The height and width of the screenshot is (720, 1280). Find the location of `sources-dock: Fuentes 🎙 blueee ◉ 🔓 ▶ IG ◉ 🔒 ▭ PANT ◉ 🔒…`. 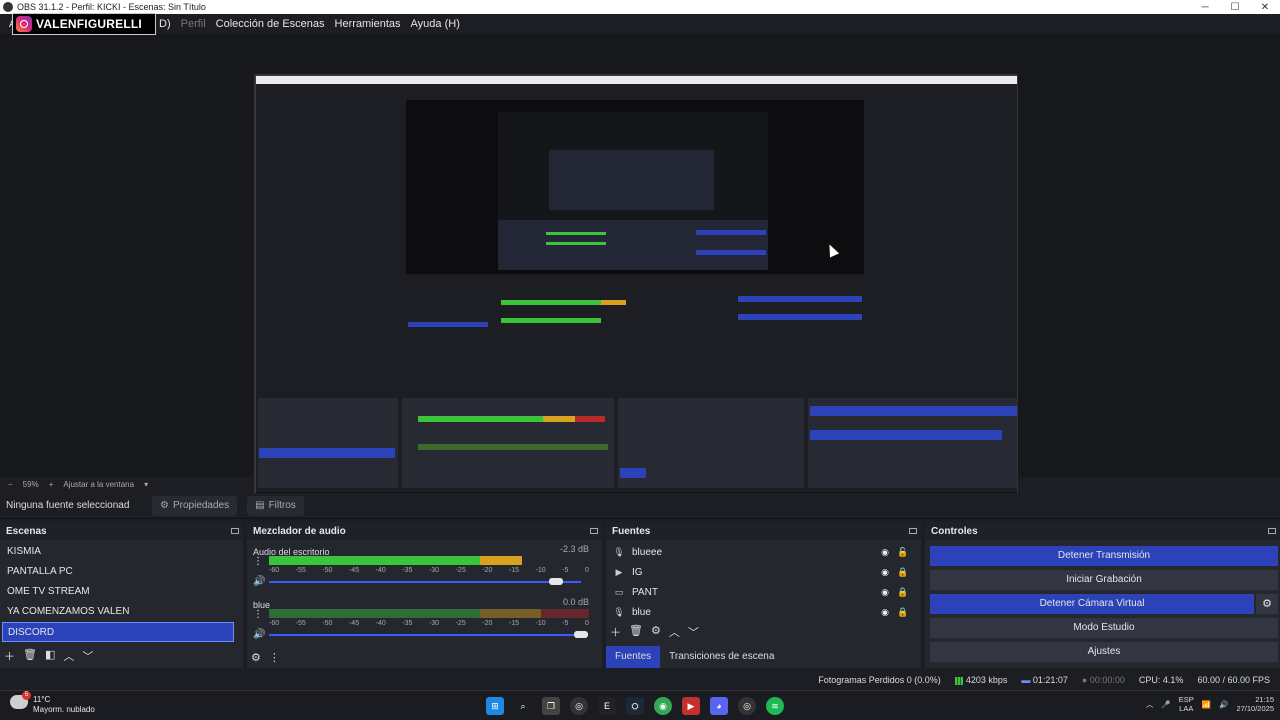

sources-dock: Fuentes 🎙 blueee ◉ 🔓 ▶ IG ◉ 🔒 ▭ PANT ◉ 🔒… is located at coordinates (763, 595).